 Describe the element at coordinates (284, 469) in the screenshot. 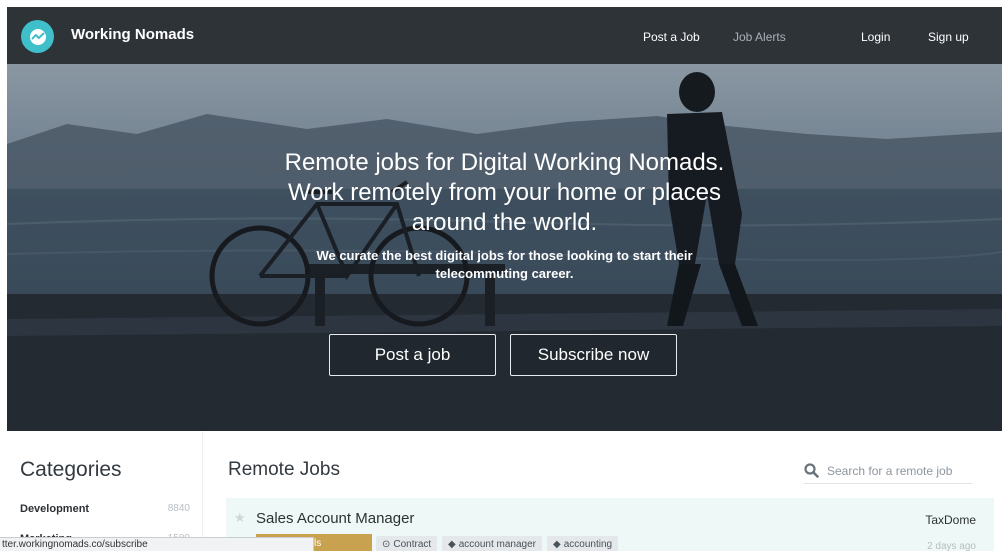

I see `remote-jobs-heading: Remote Jobs` at that location.